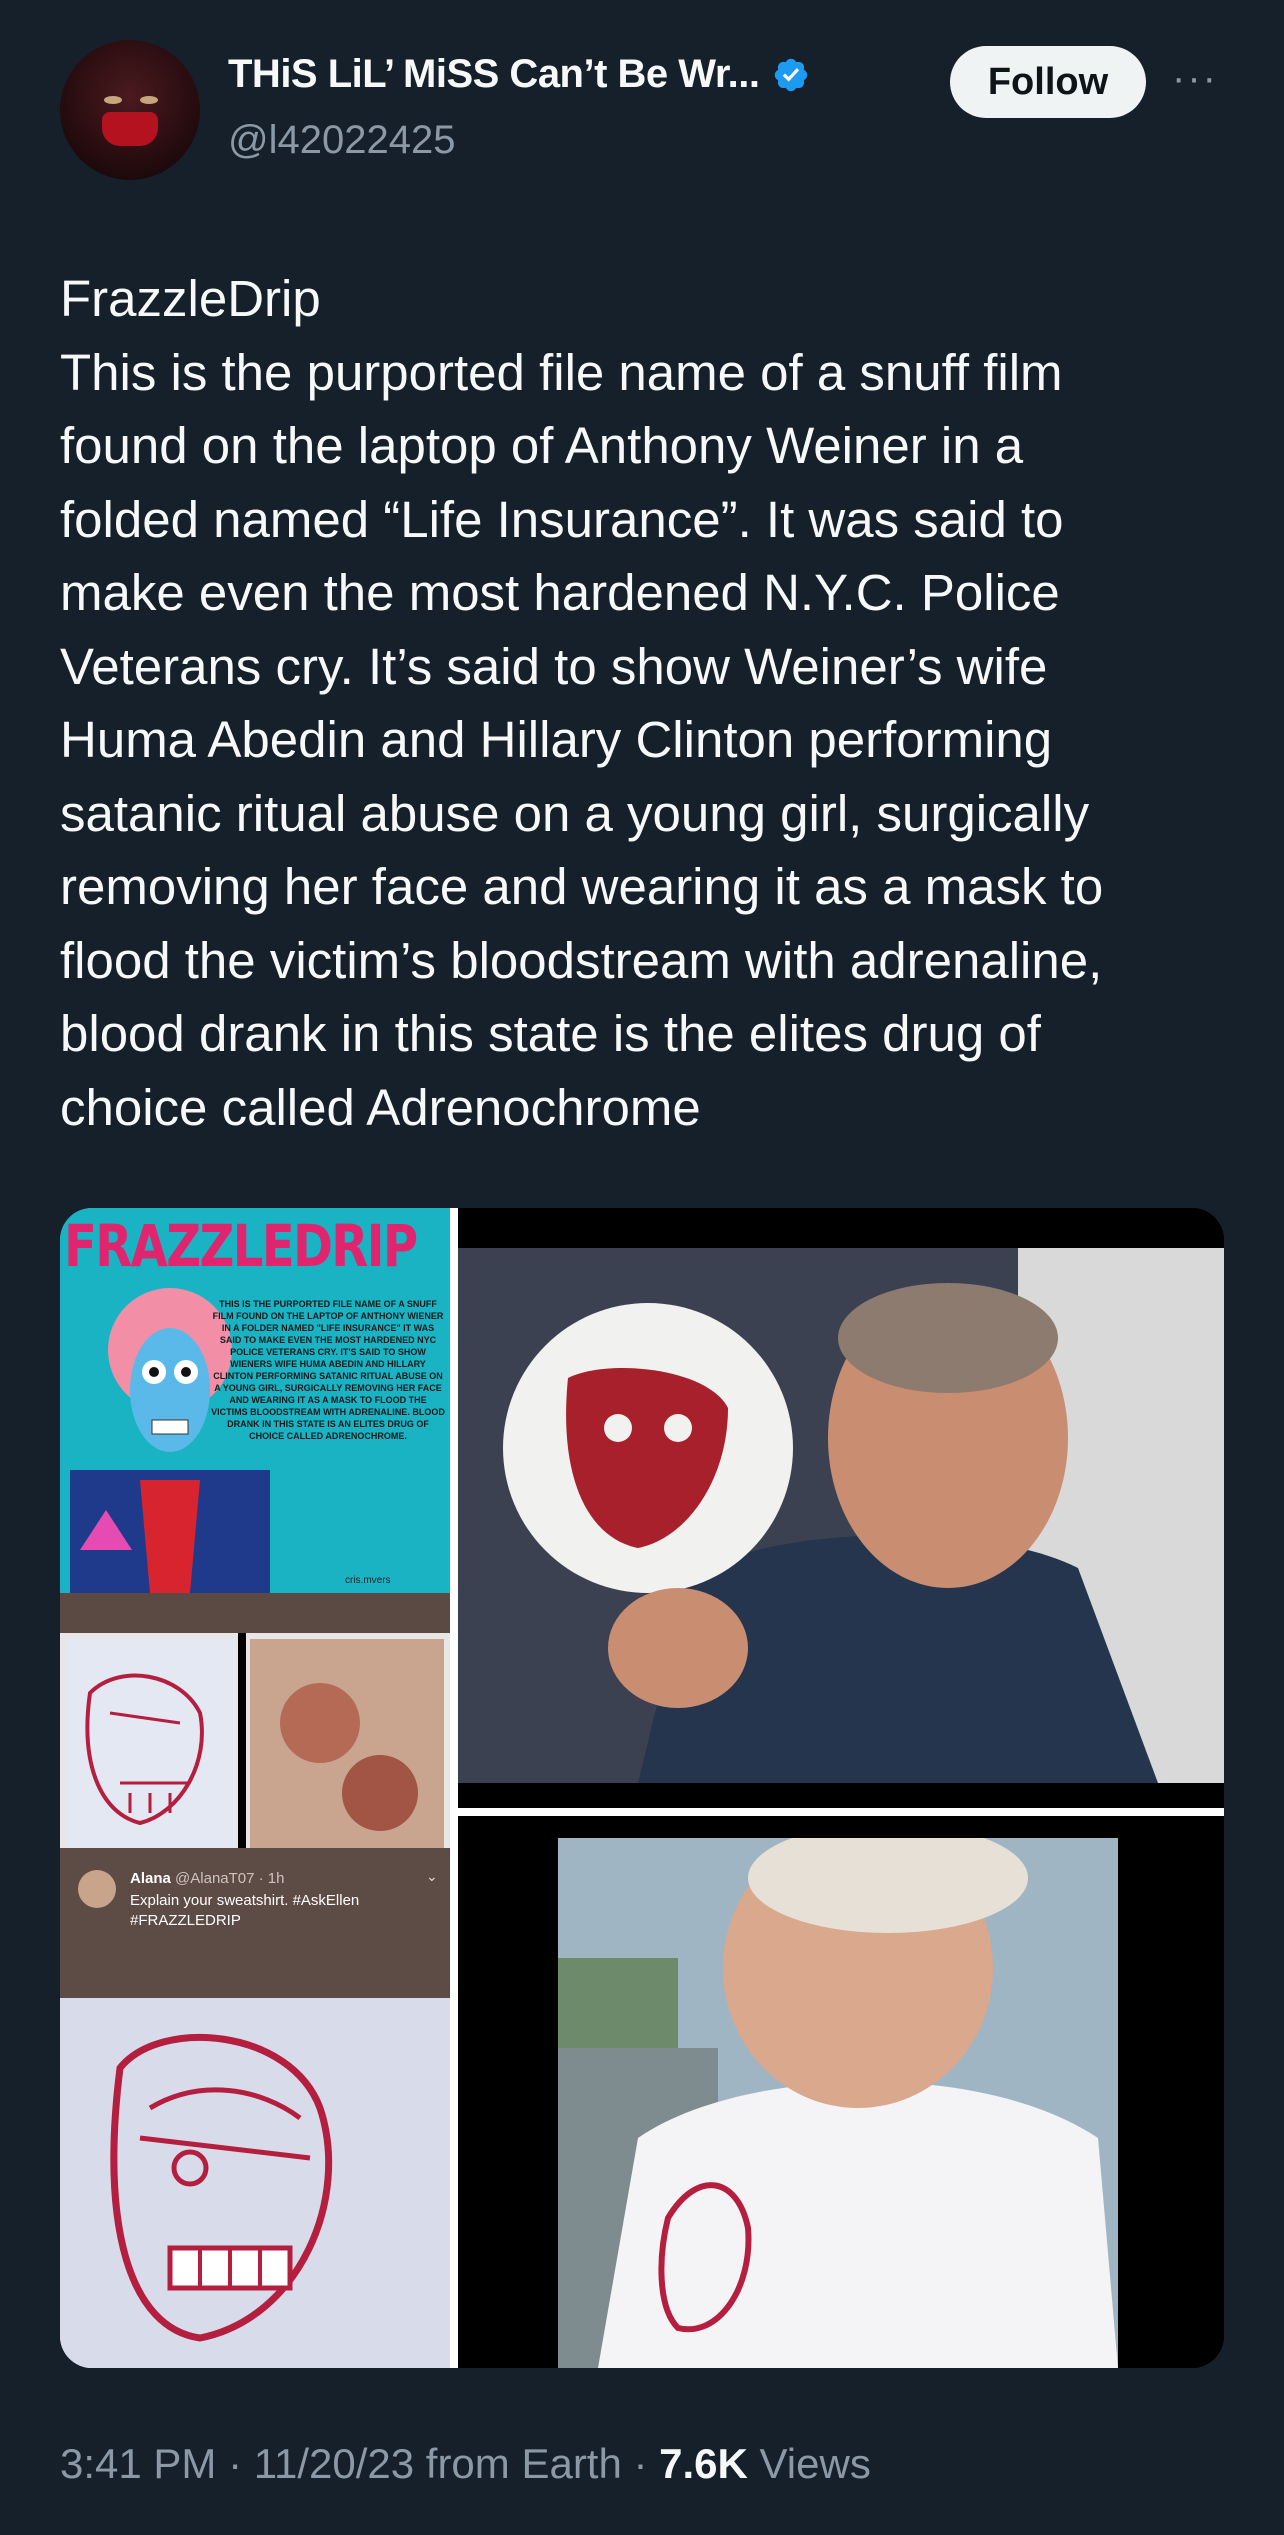  What do you see at coordinates (255, 1748) in the screenshot?
I see `drawing-thumbnails` at bounding box center [255, 1748].